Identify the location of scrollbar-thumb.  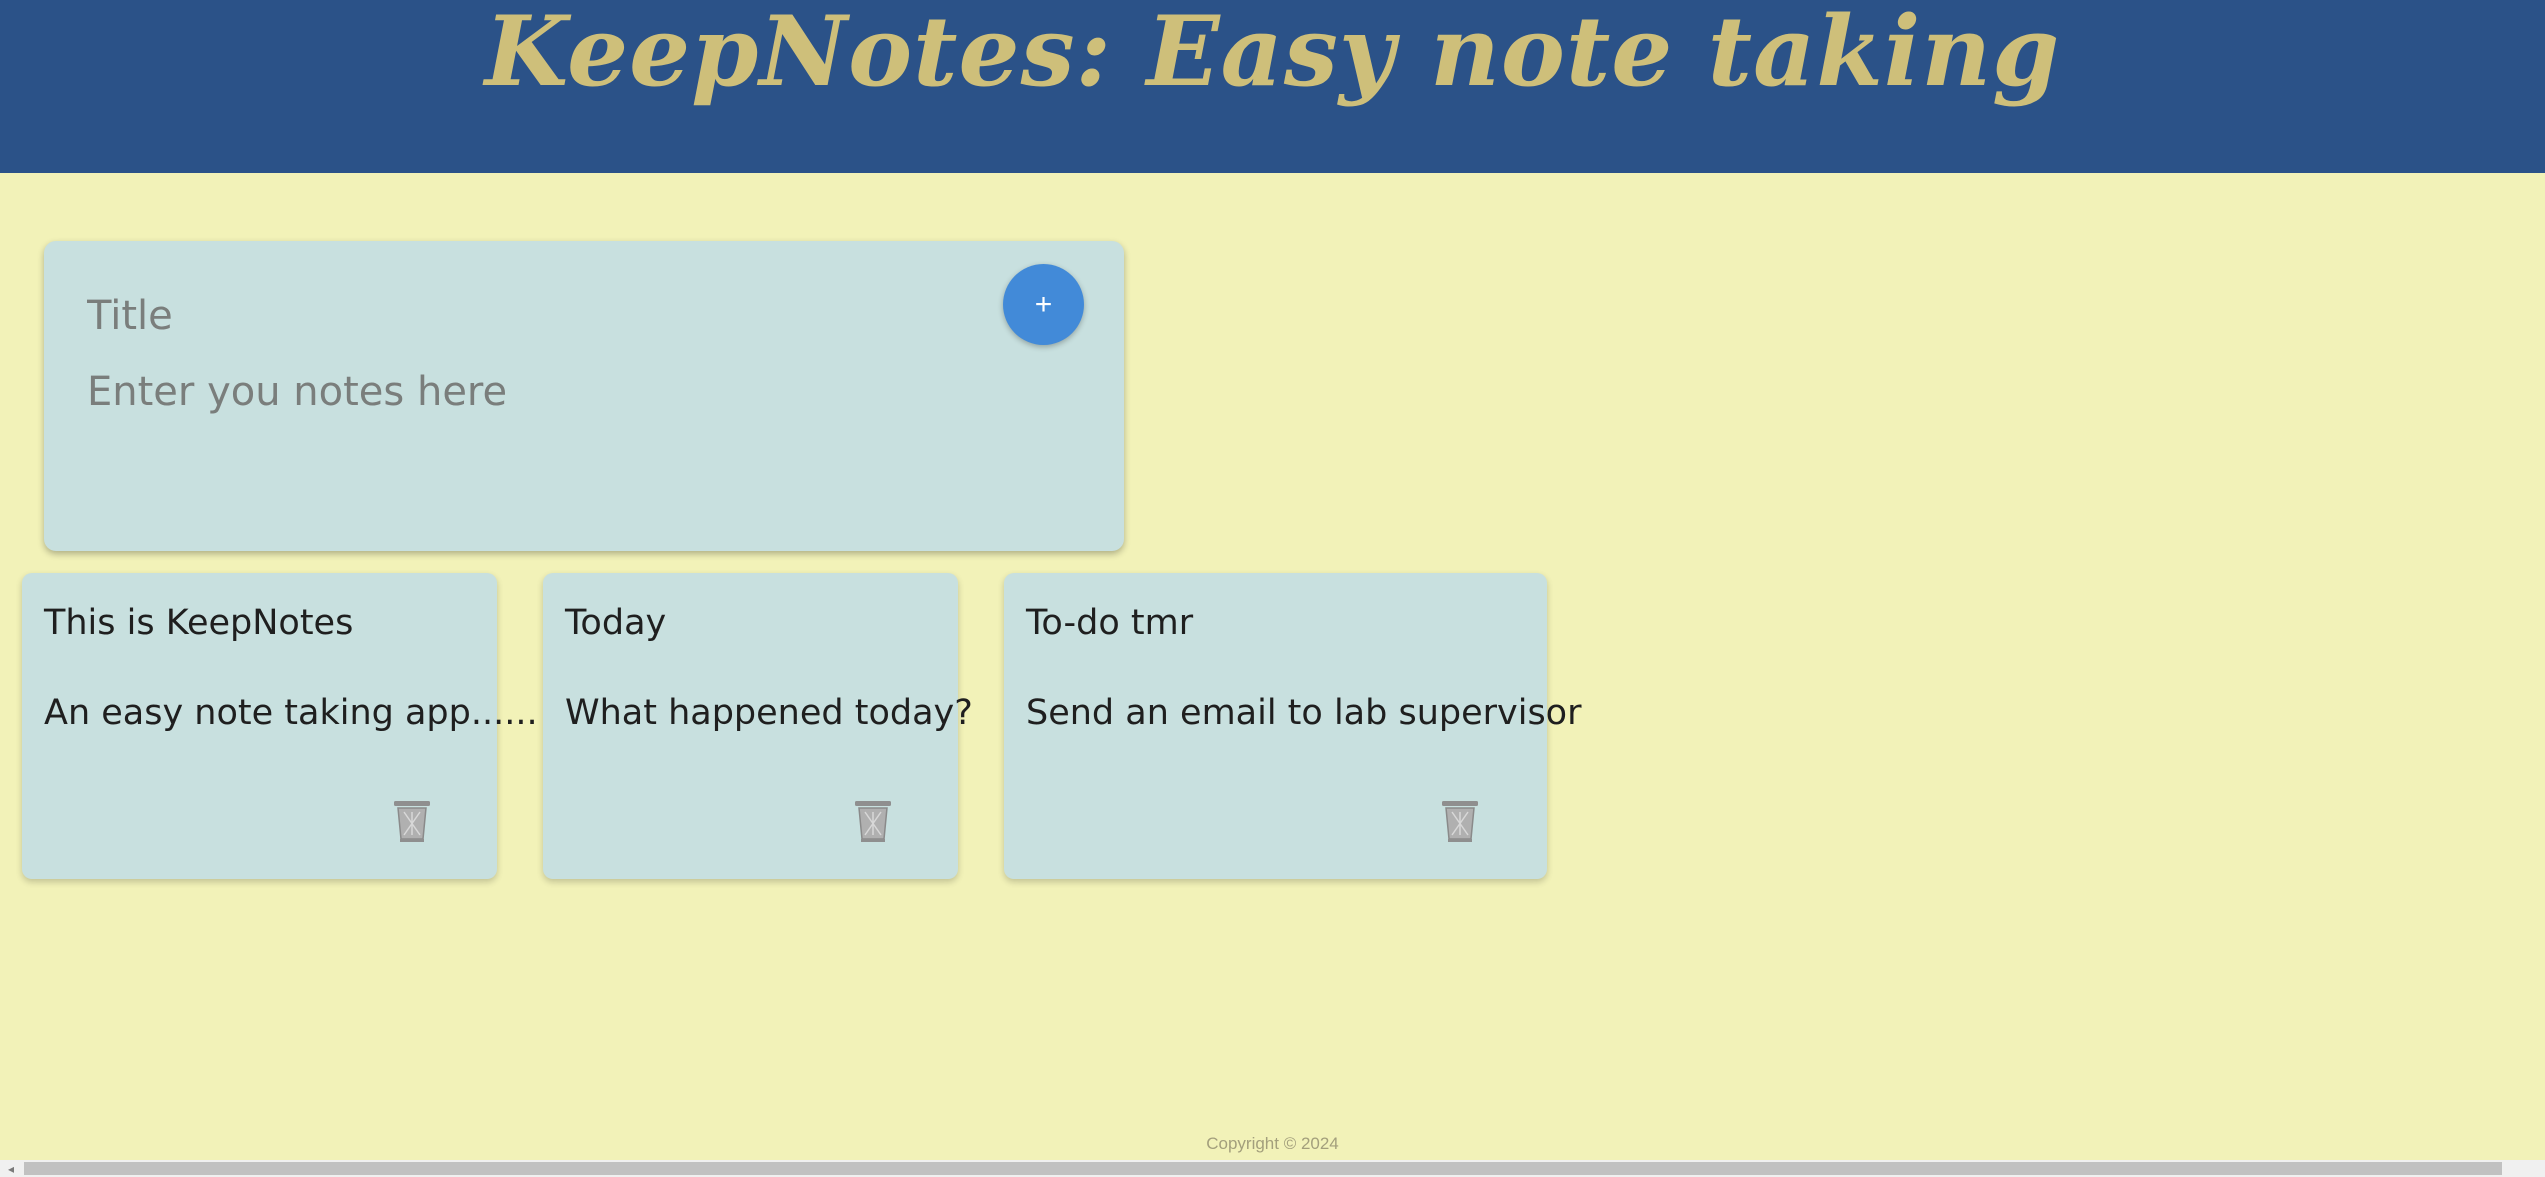
(1263, 1168).